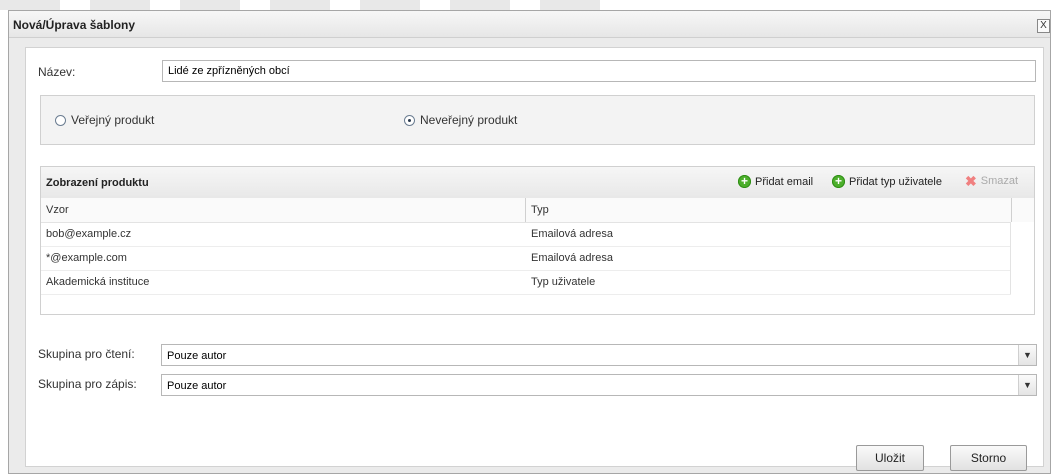 The image size is (1051, 474). I want to click on cancel-button: Storno, so click(988, 458).